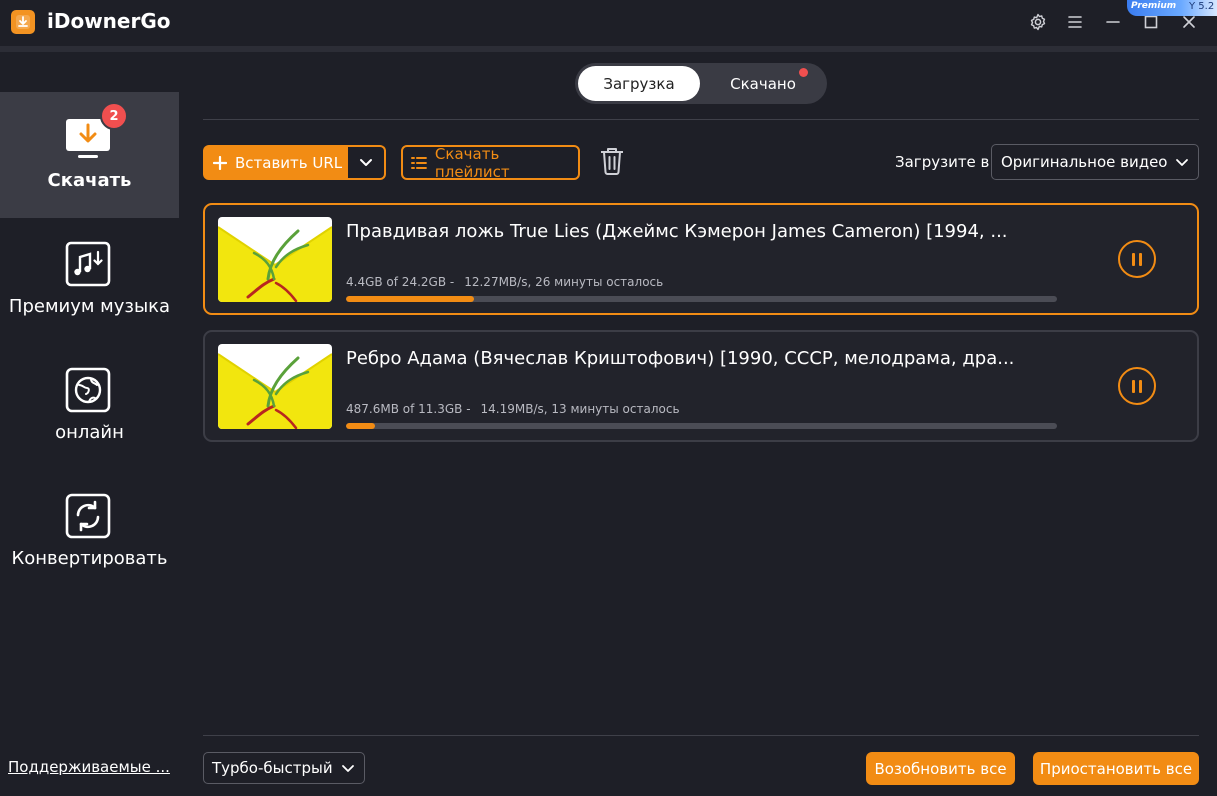 The width and height of the screenshot is (1217, 796). What do you see at coordinates (23, 22) in the screenshot?
I see `app-logo-icon` at bounding box center [23, 22].